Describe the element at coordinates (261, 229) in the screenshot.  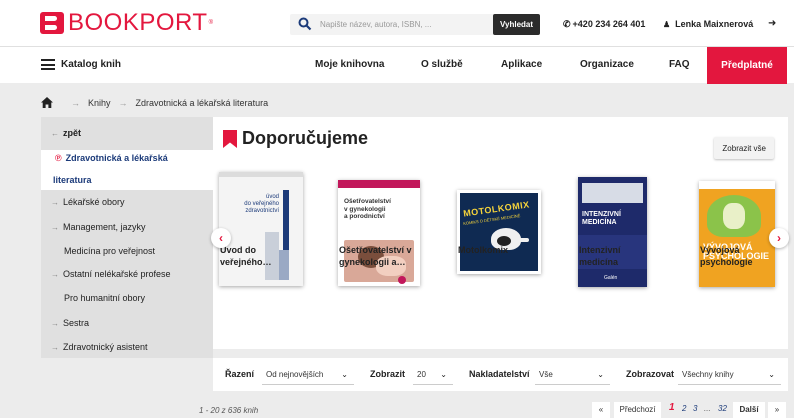
I see `book-cover: úvod do veřejného zdravotnictví` at that location.